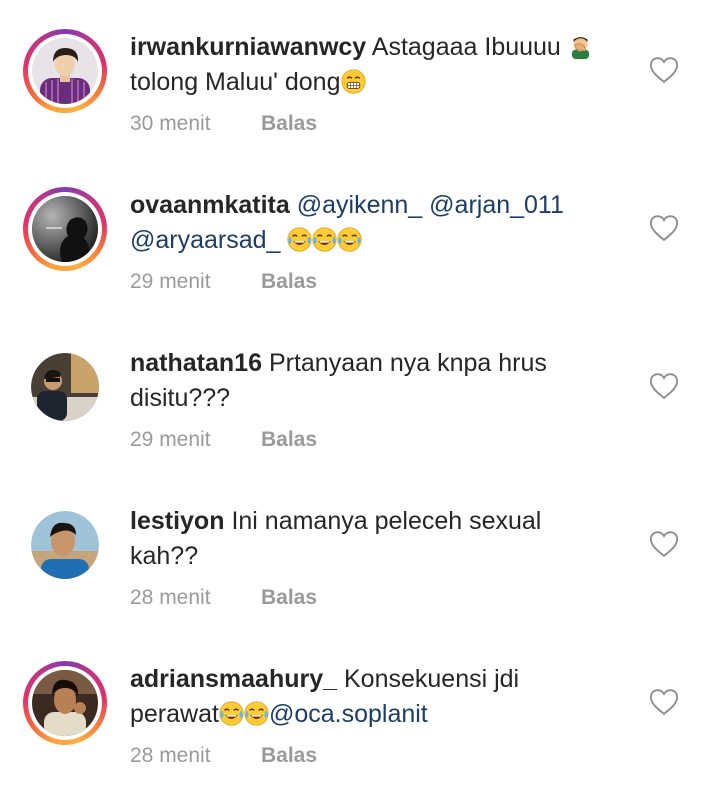 The image size is (720, 794). I want to click on avatar-photo-irwan, so click(65, 71).